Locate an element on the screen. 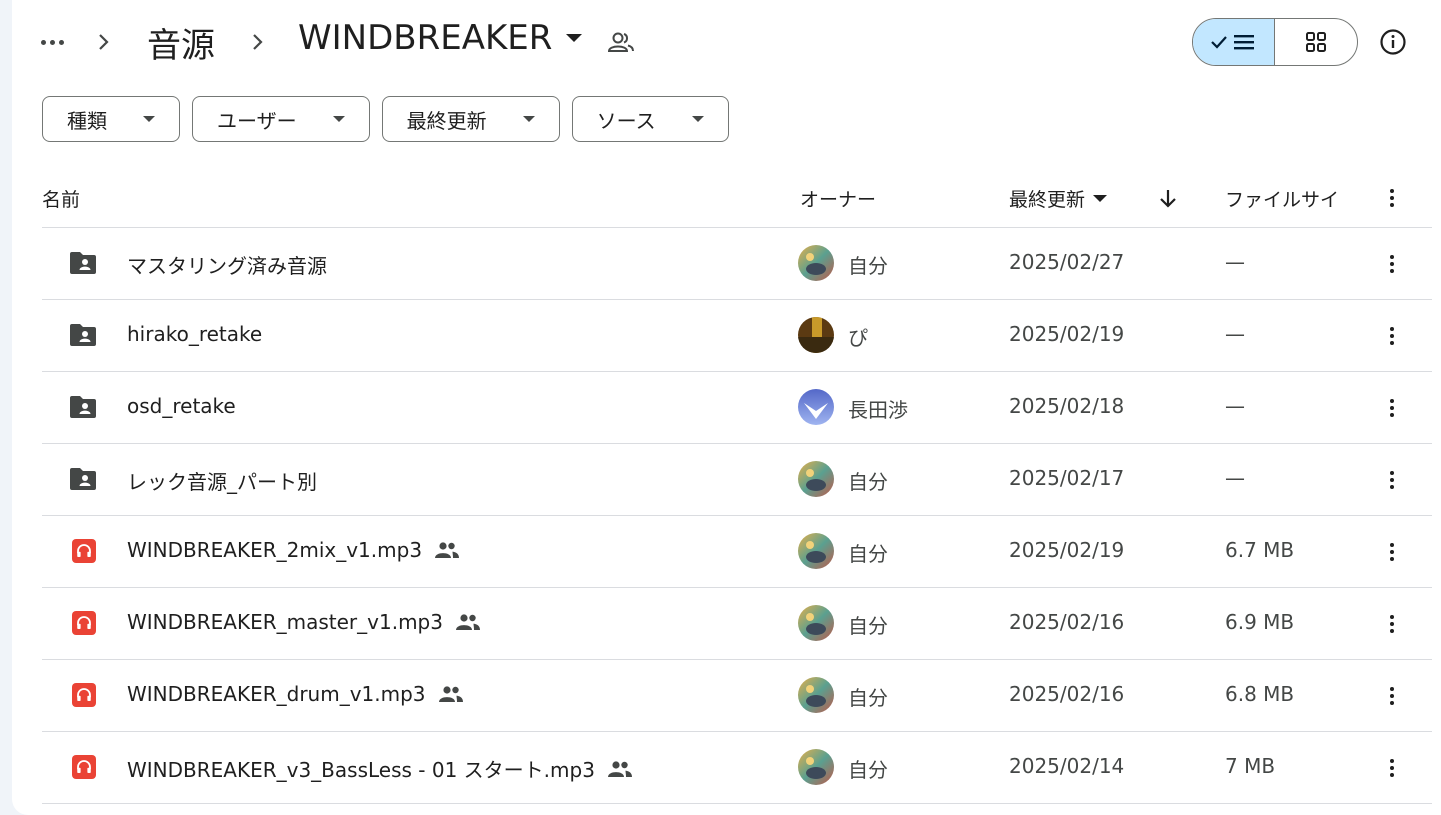 This screenshot has width=1441, height=815. file-name: WINDBREAKER_v3_BassLess - 01 スタート.mp3 is located at coordinates (380, 768).